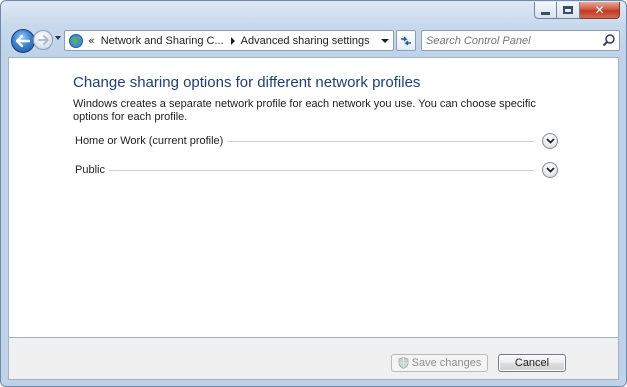 This screenshot has width=627, height=387. I want to click on breadcrumb-separator-icon, so click(232, 40).